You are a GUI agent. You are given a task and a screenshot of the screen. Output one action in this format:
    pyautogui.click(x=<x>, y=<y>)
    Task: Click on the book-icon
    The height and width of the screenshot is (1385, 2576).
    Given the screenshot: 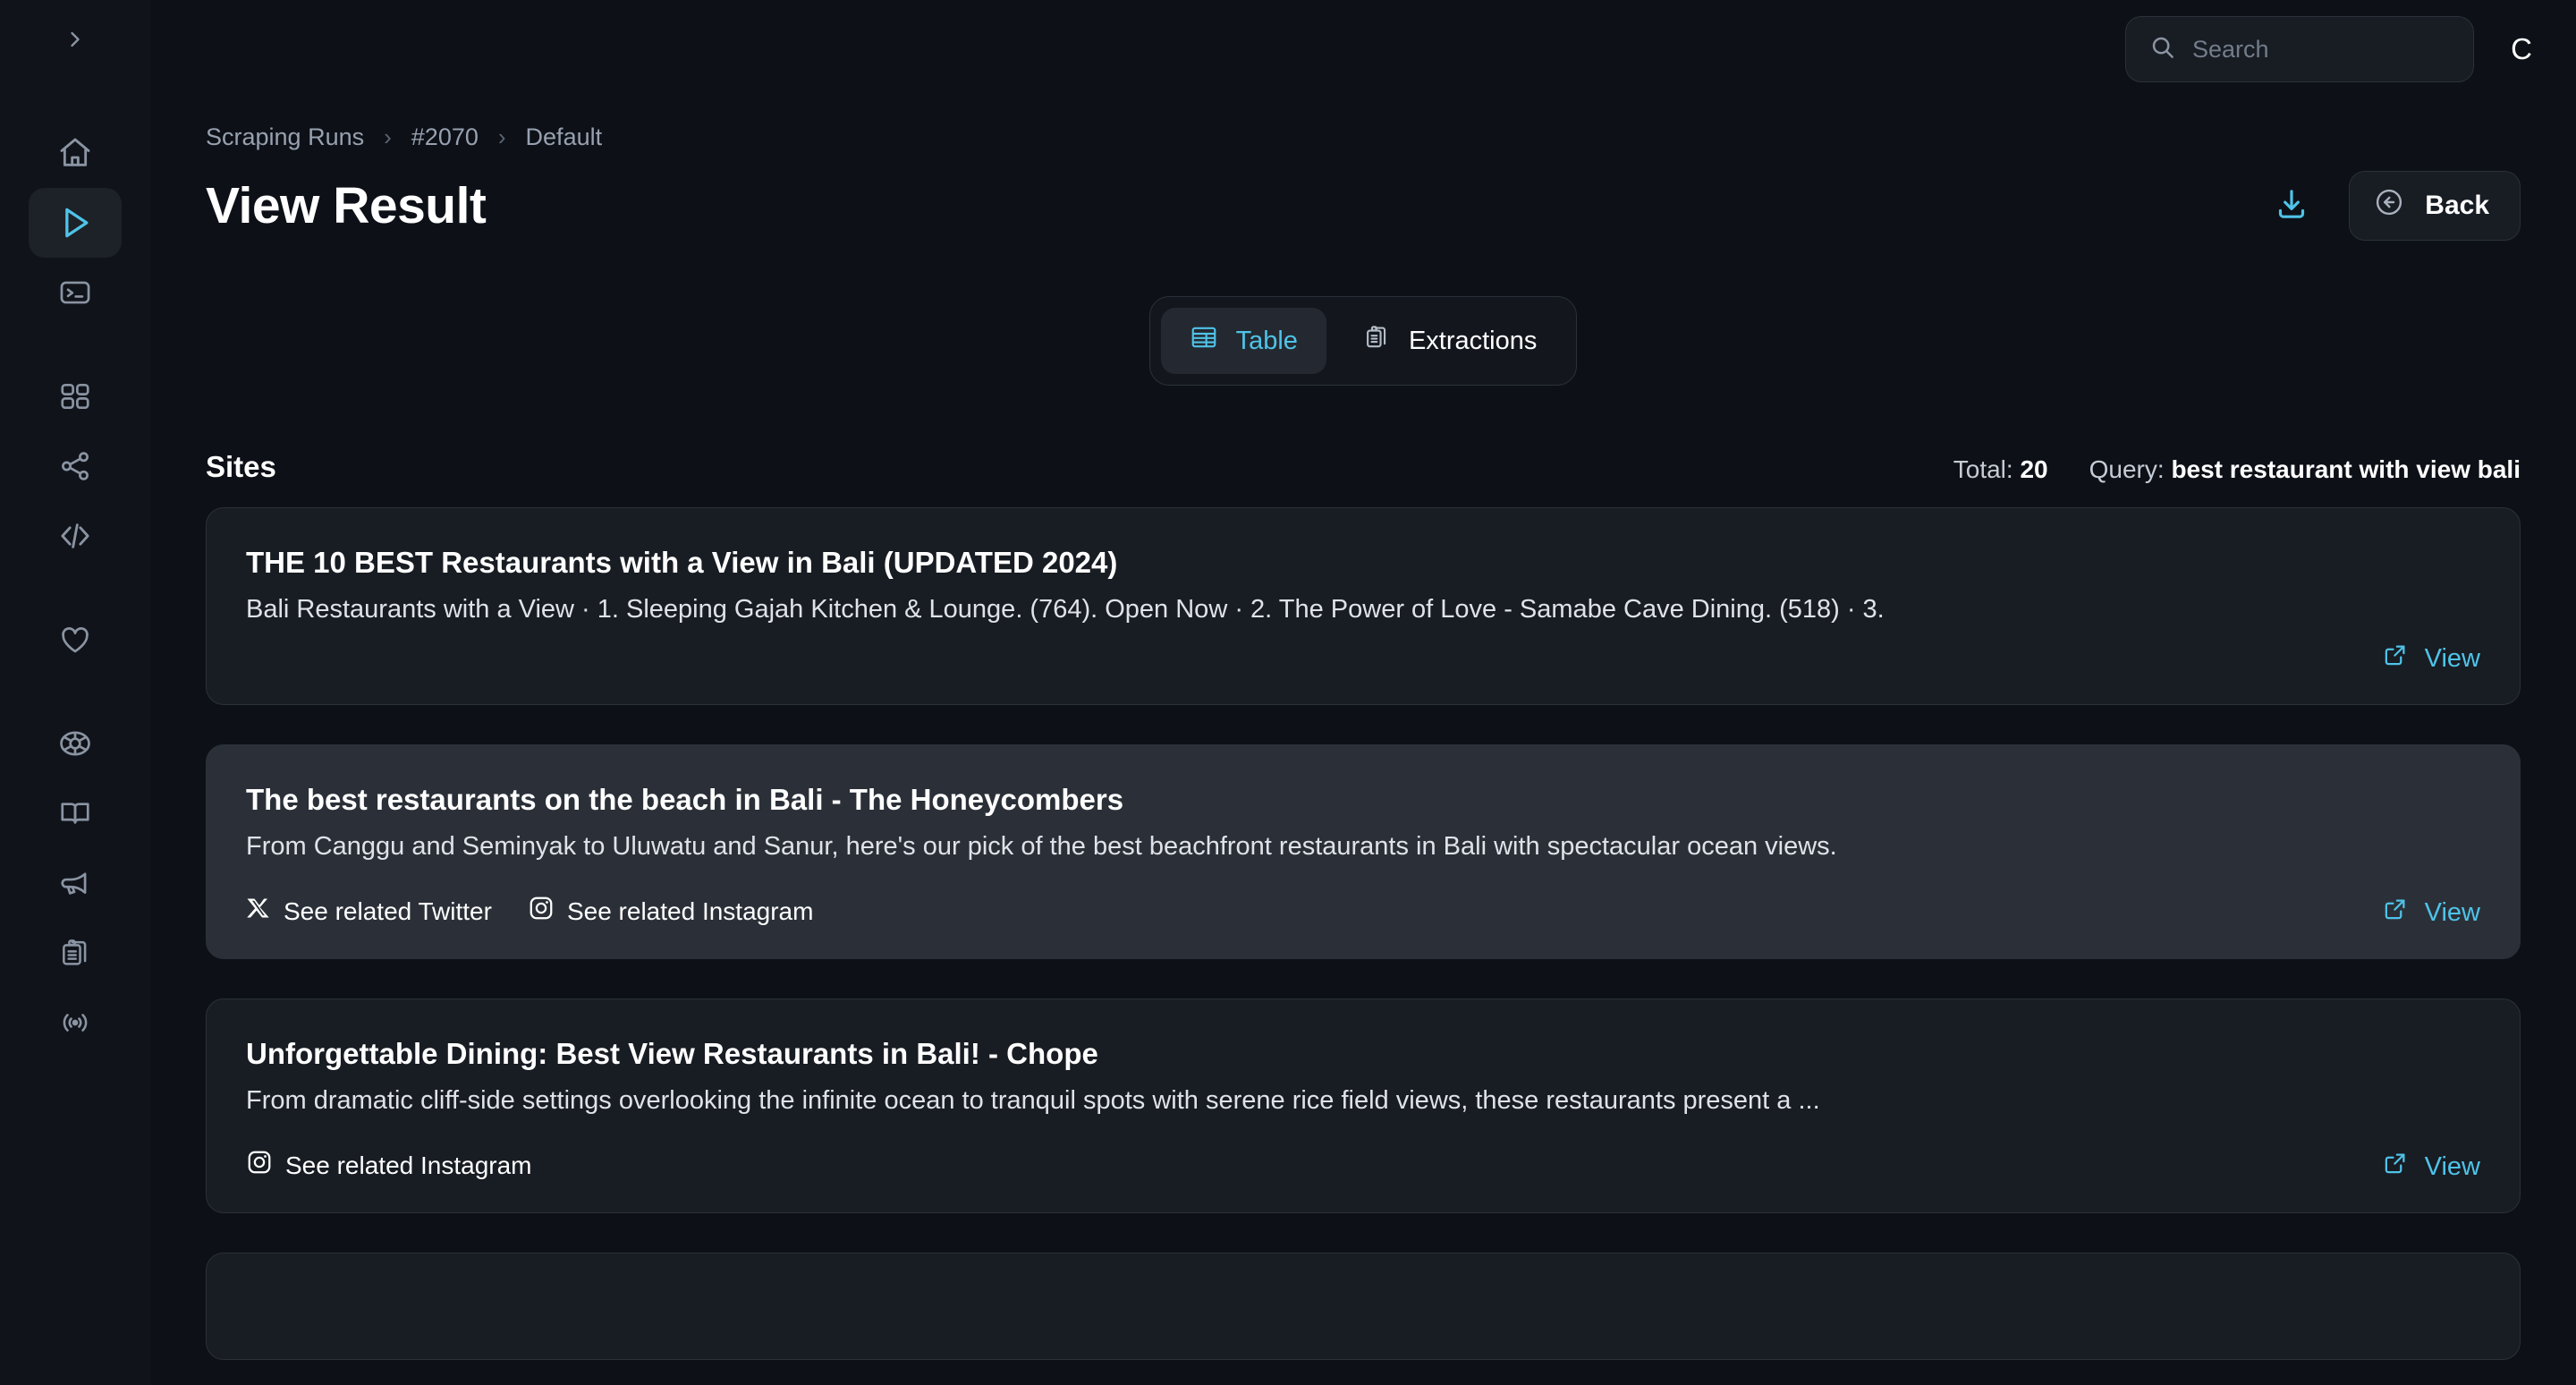 What is the action you would take?
    pyautogui.click(x=75, y=813)
    